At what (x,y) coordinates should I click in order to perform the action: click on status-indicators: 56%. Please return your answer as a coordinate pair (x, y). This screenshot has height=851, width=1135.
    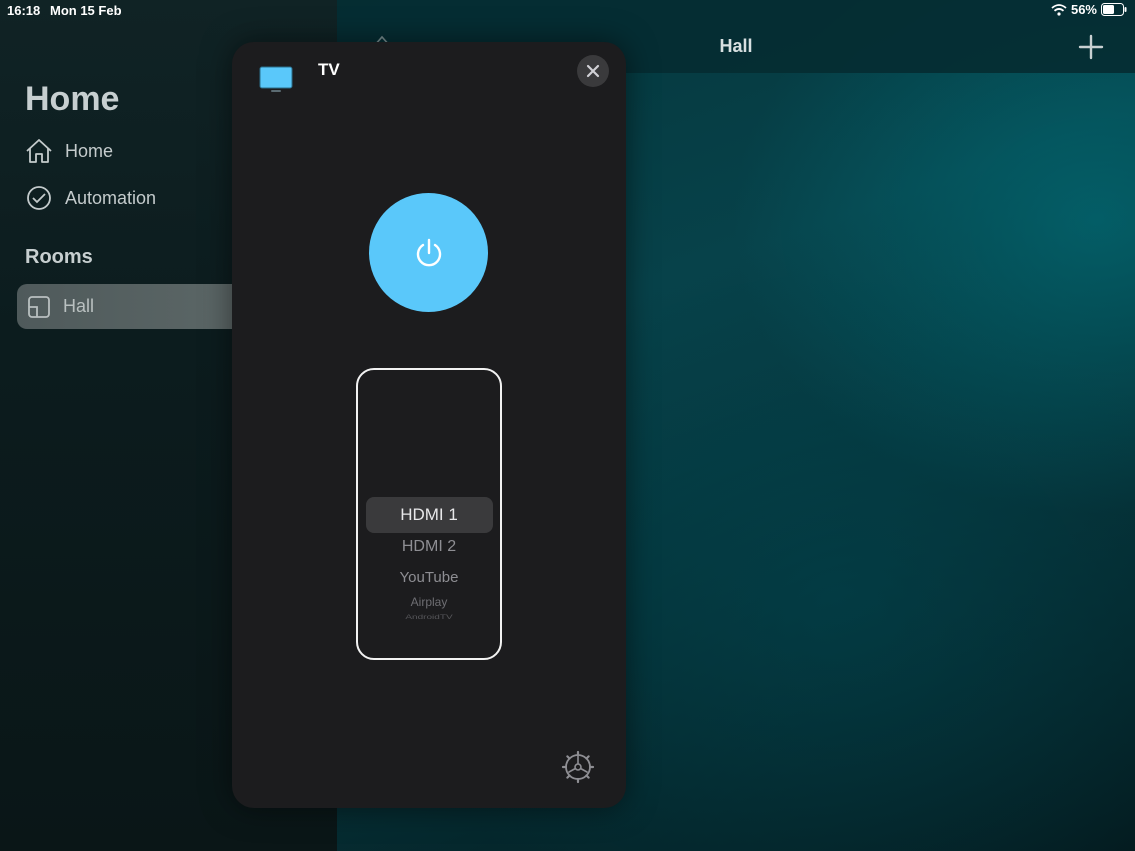
    Looking at the image, I should click on (1089, 9).